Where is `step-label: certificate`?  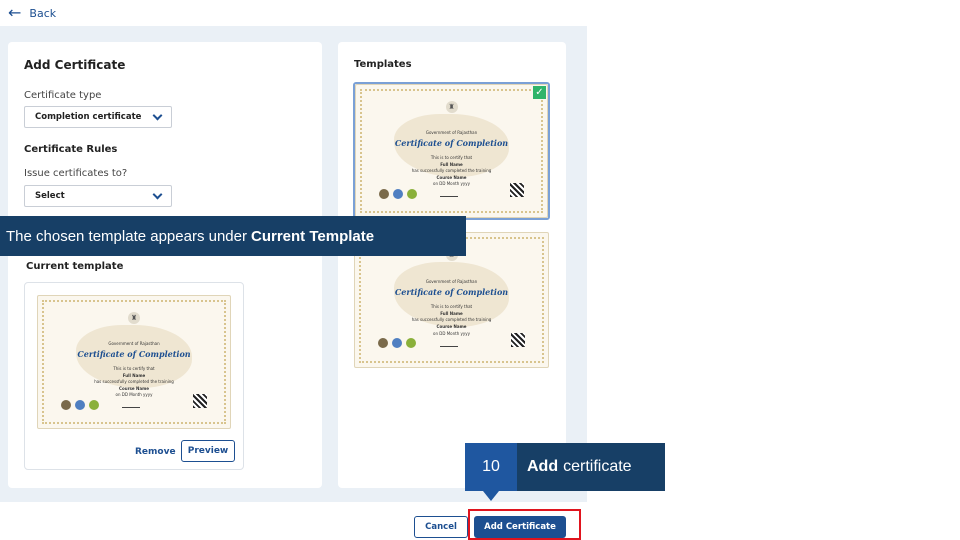 step-label: certificate is located at coordinates (597, 466).